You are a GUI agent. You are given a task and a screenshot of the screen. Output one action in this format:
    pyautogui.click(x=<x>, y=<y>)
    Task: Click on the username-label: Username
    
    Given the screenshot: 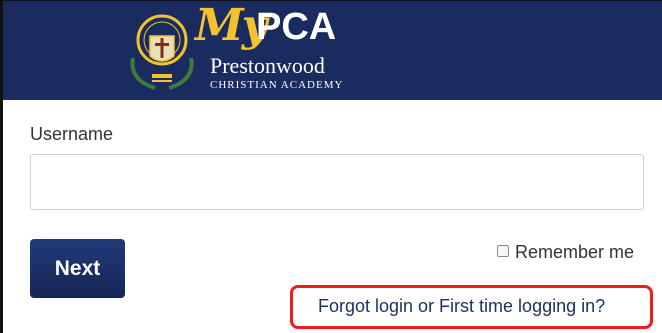 What is the action you would take?
    pyautogui.click(x=72, y=134)
    